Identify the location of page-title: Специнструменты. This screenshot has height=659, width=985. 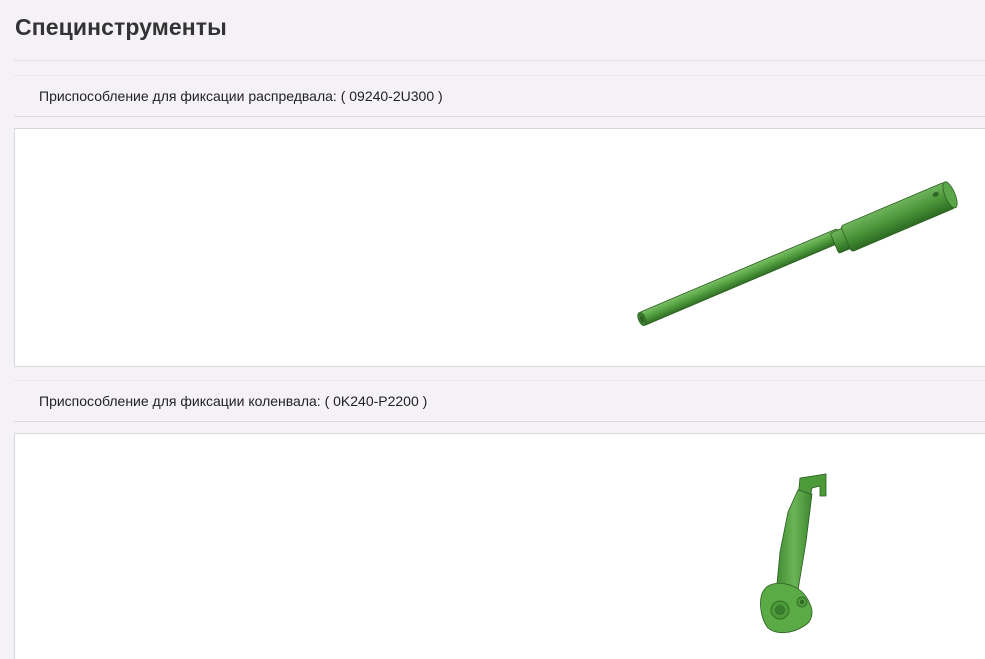
(121, 27).